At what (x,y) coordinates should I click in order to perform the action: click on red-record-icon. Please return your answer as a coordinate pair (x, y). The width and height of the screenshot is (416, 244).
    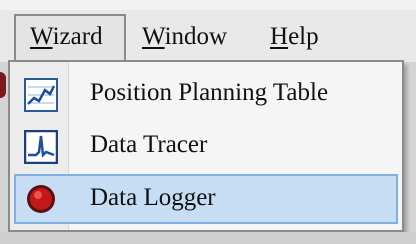
    Looking at the image, I should click on (41, 199).